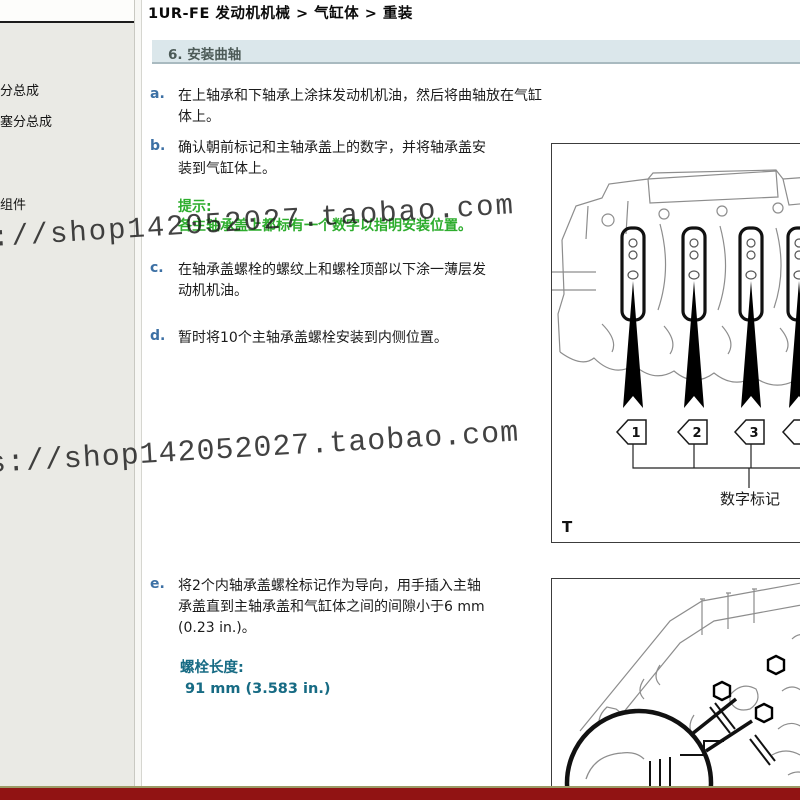 The image size is (800, 800). Describe the element at coordinates (378, 216) in the screenshot. I see `hint-block: 提示: 各主轴承盖上都标有一个数字以指明安装位置。` at that location.